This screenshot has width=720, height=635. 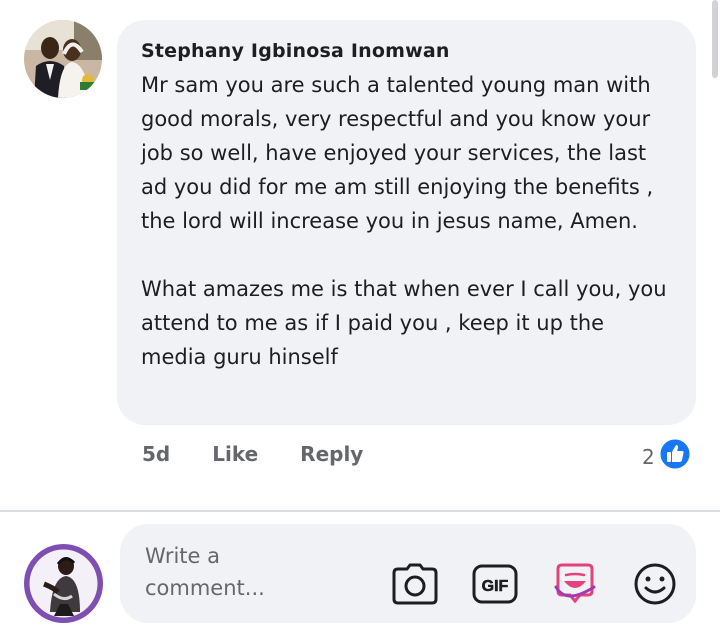 I want to click on reaction-summary: 2, so click(x=667, y=456).